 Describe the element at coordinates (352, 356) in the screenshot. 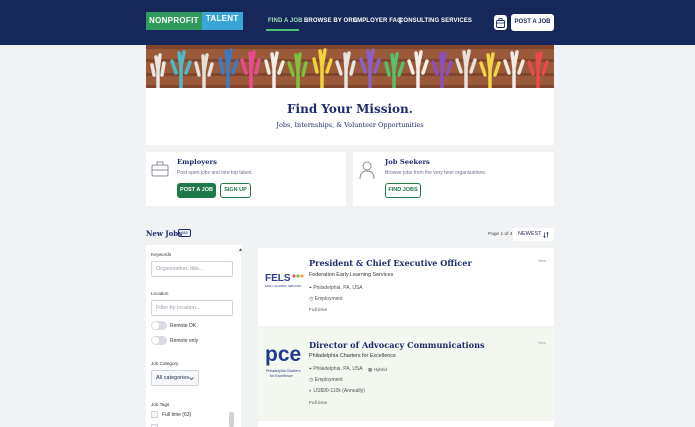

I see `job-org: Philadelphia Charters for Excellence` at that location.